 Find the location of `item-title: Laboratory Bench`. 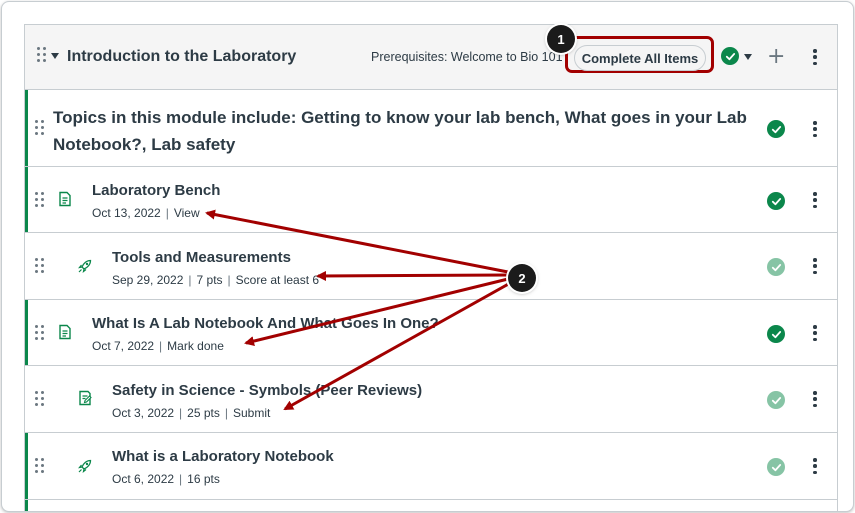

item-title: Laboratory Bench is located at coordinates (156, 190).